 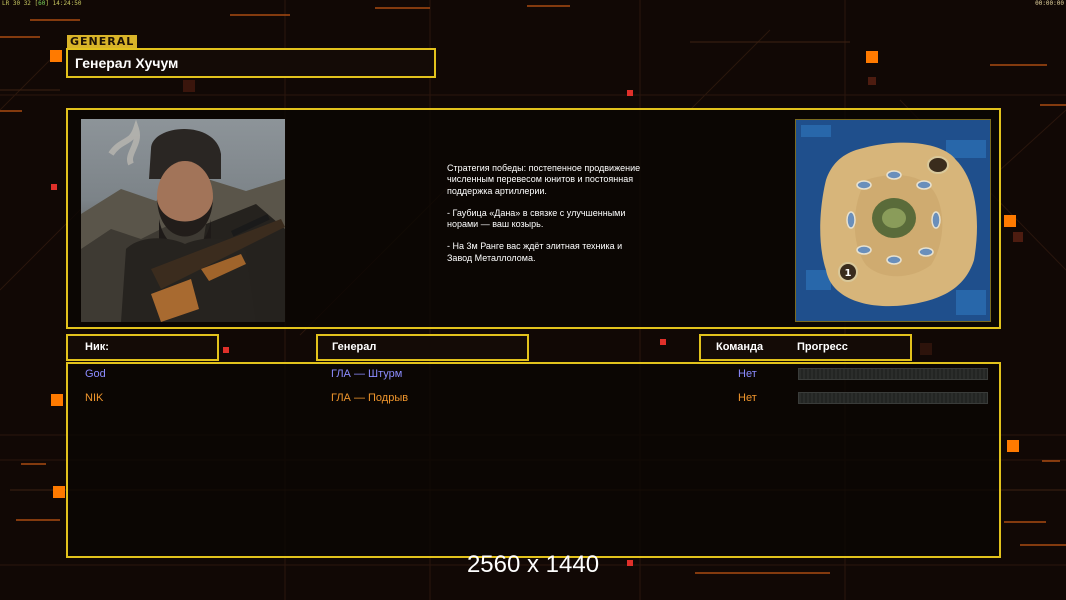 What do you see at coordinates (822, 347) in the screenshot?
I see `column-header-progress: Прогресс` at bounding box center [822, 347].